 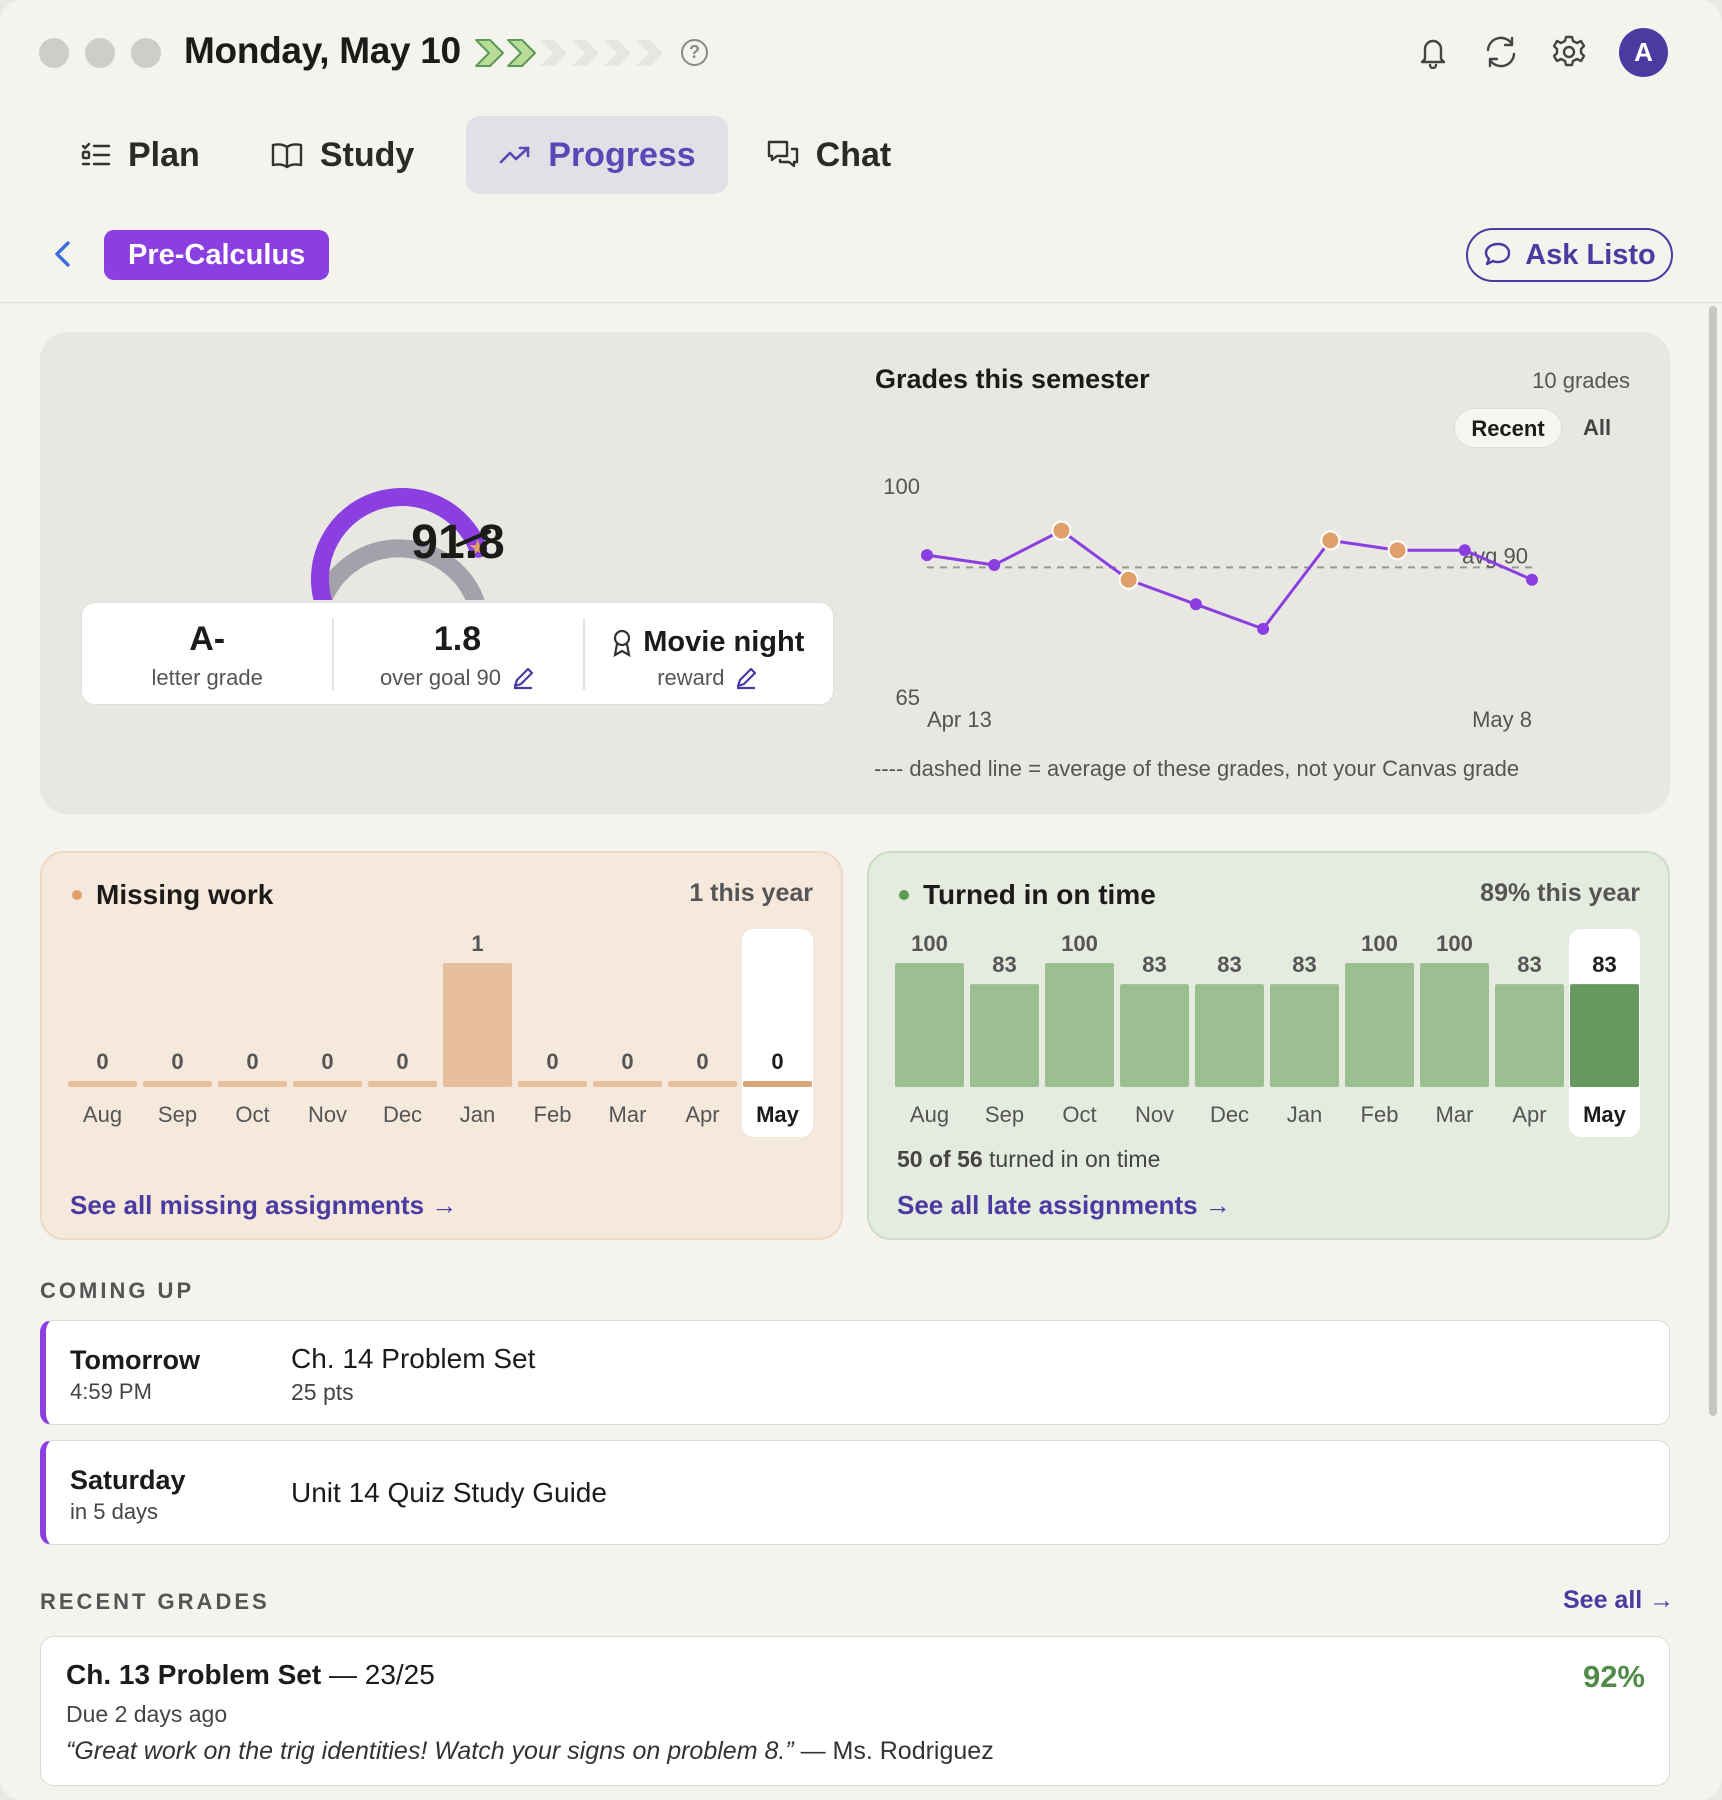 I want to click on window-minimize-button, so click(x=100, y=53).